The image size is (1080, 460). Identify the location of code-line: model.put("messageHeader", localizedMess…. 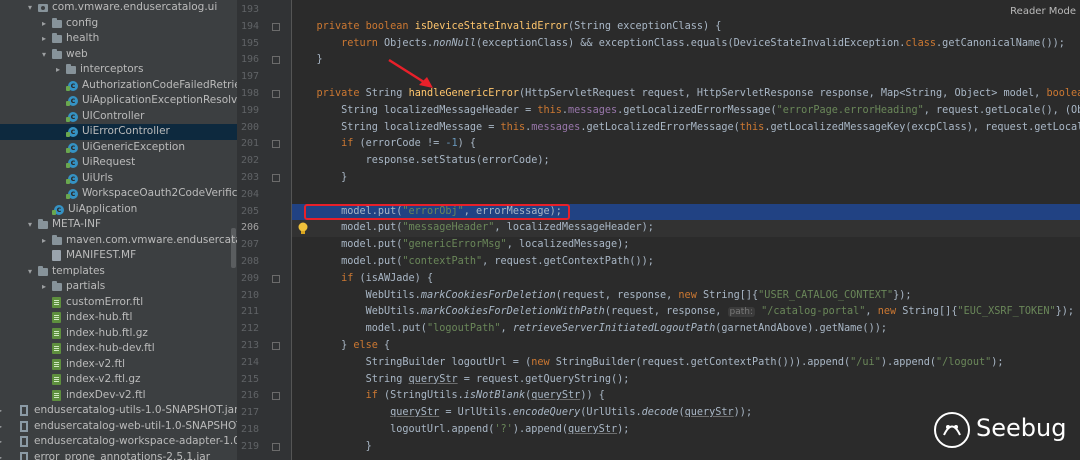
(686, 229).